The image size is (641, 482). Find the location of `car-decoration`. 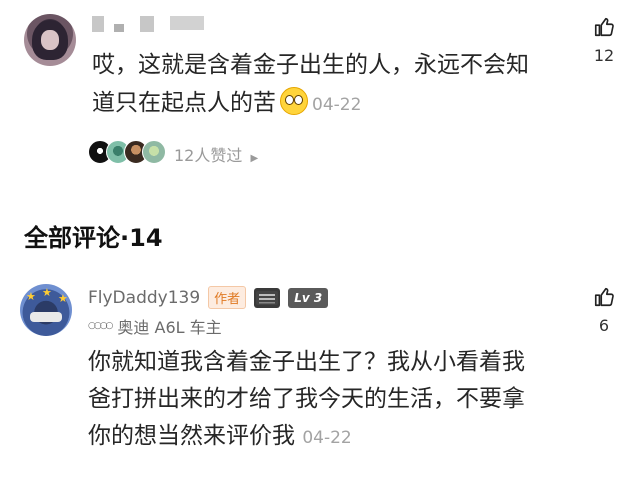

car-decoration is located at coordinates (46, 317).